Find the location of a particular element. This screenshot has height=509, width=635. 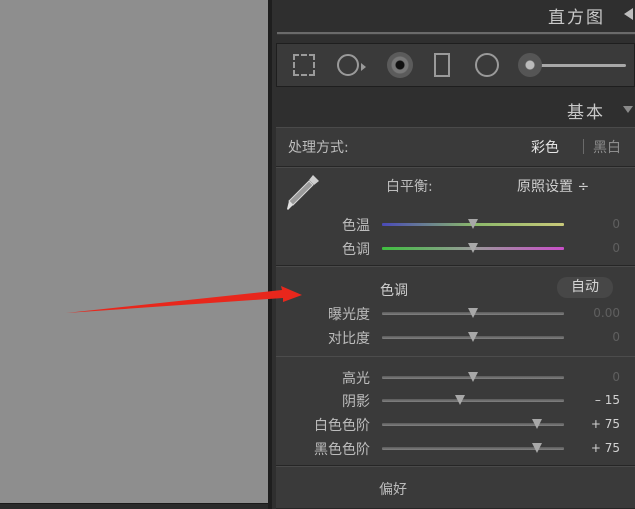

tint-slider-thumb is located at coordinates (473, 248).